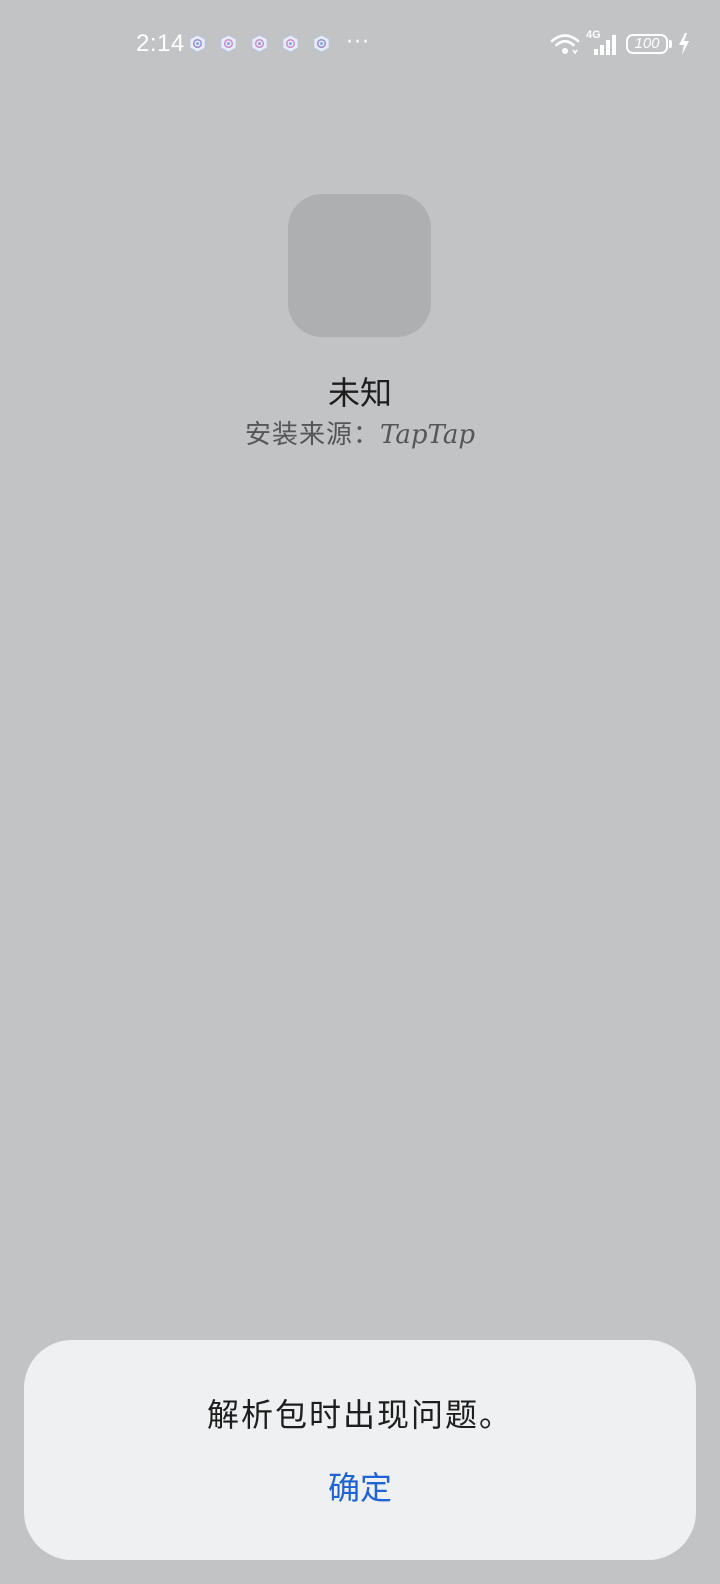  What do you see at coordinates (684, 44) in the screenshot?
I see `charging-icon` at bounding box center [684, 44].